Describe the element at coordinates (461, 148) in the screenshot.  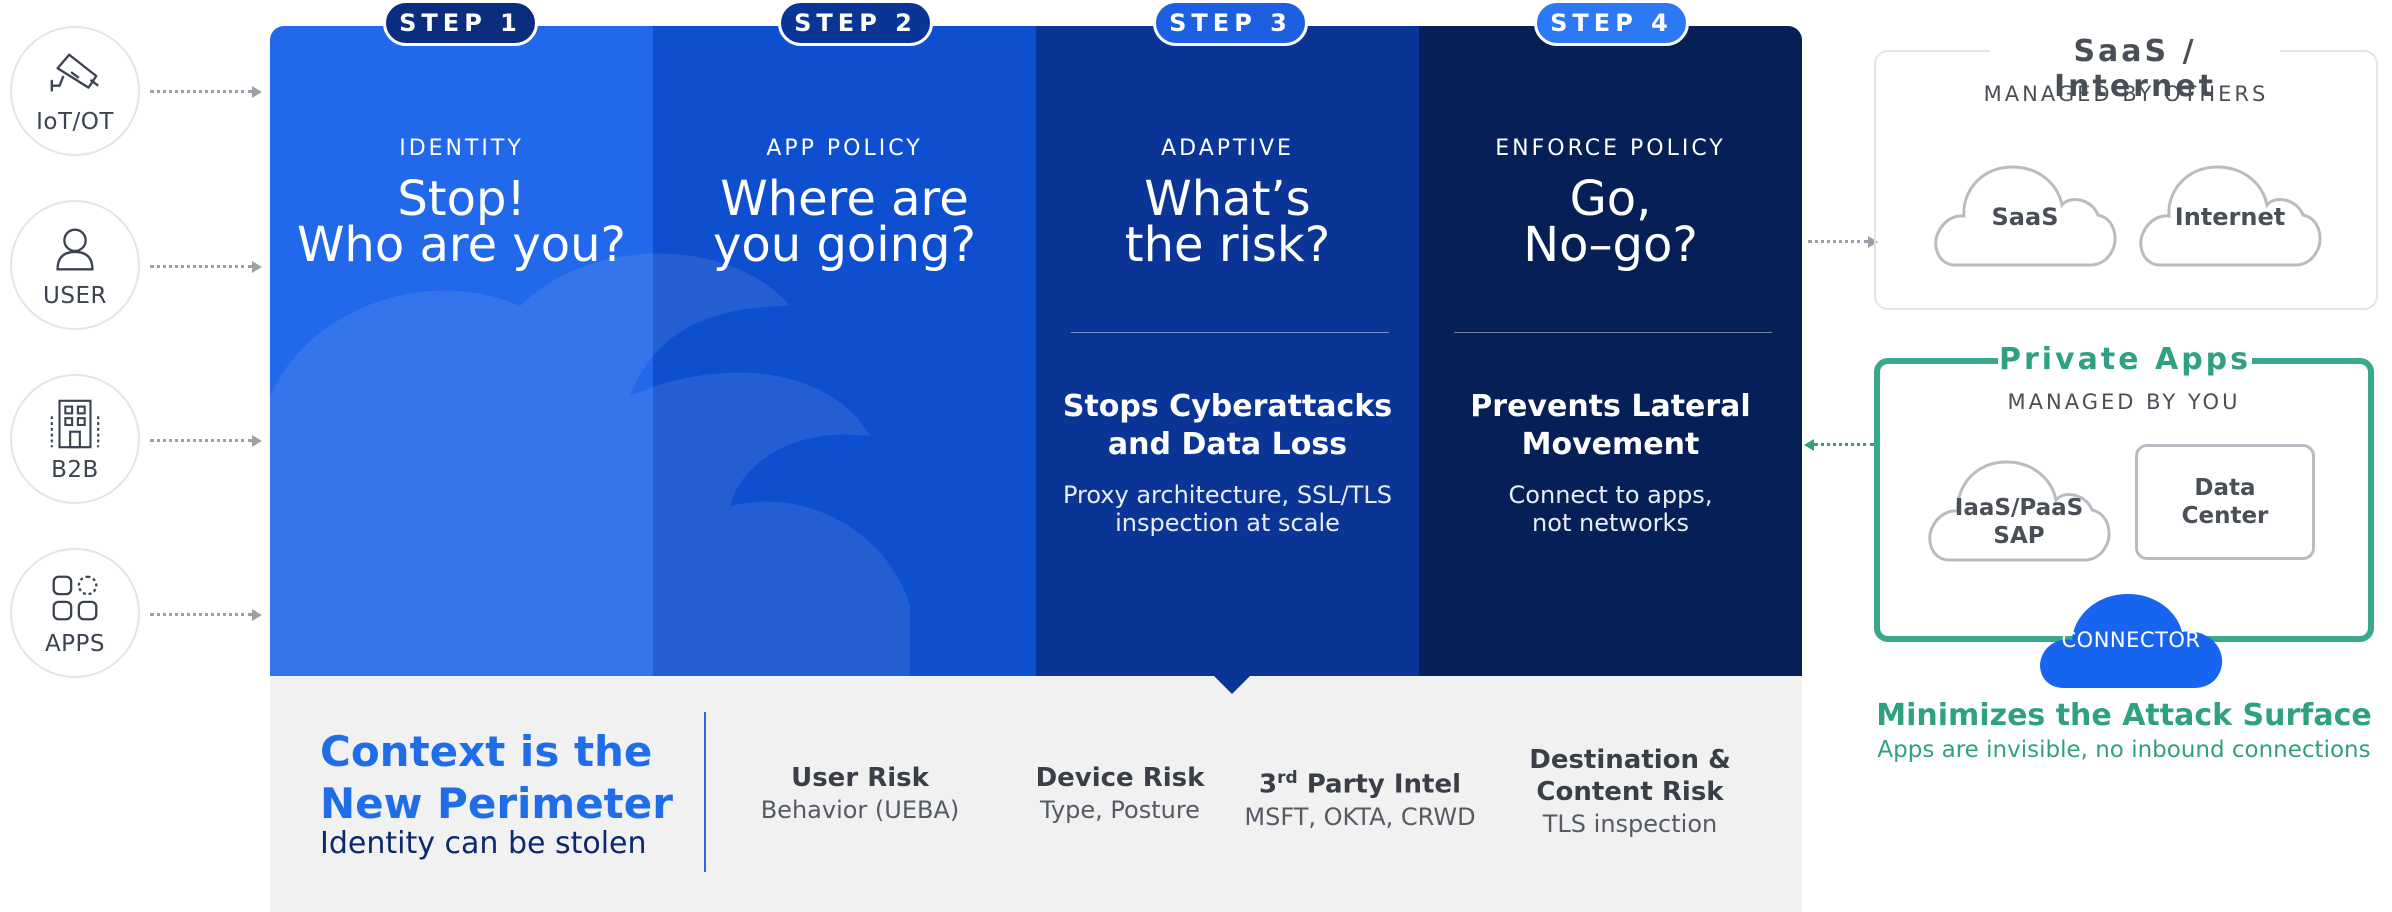
I see `step-category: IDENTITY` at that location.